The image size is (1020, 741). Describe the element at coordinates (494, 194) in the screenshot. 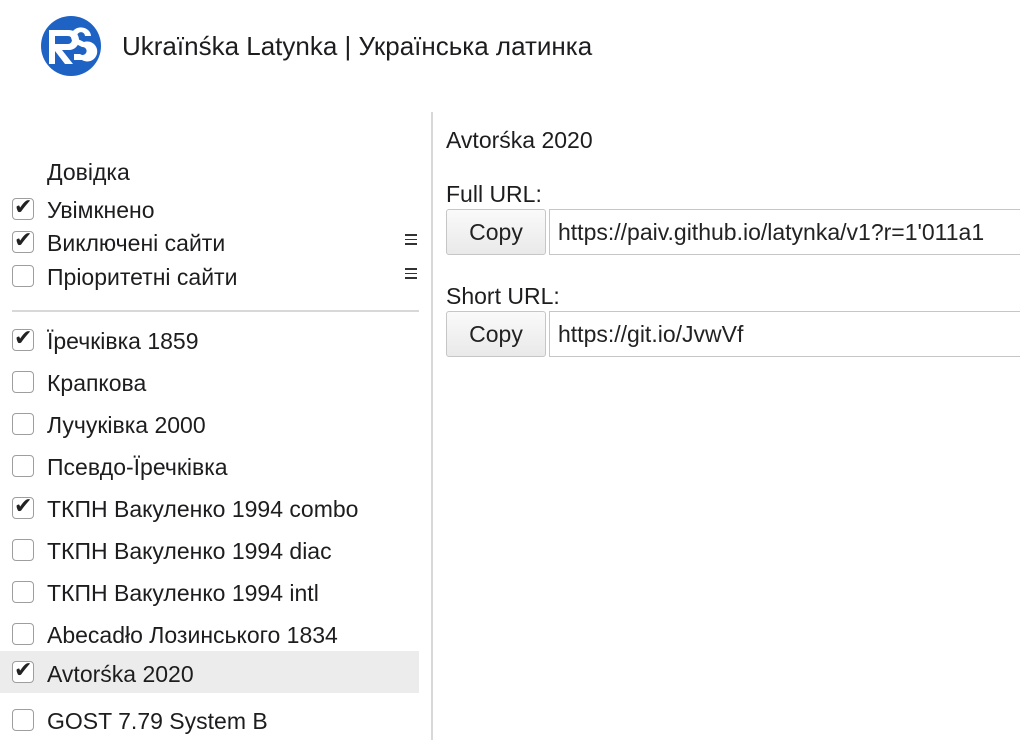

I see `full-url-label: Full URL:` at that location.